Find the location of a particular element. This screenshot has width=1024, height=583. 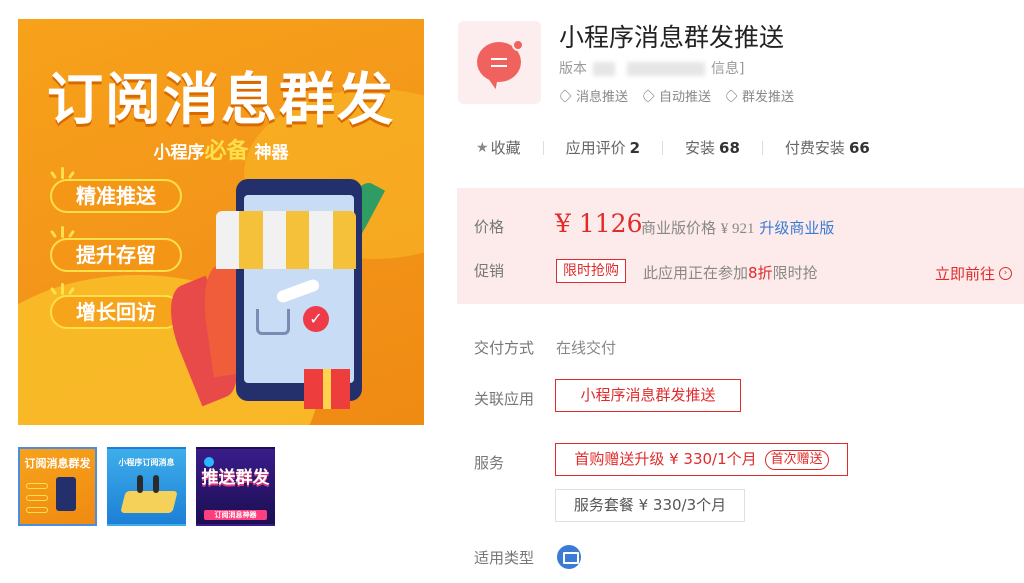

version-suffix: 信息] is located at coordinates (728, 69).